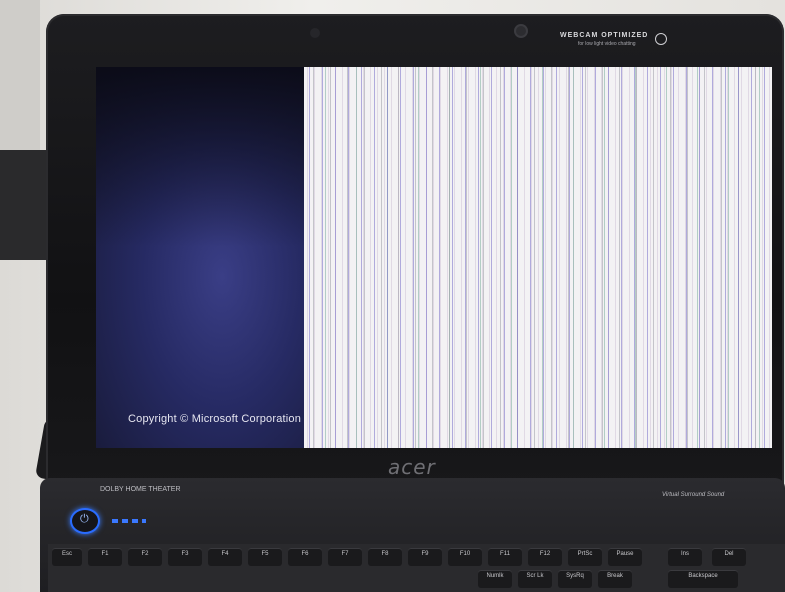 The width and height of the screenshot is (785, 592). Describe the element at coordinates (575, 576) in the screenshot. I see `key-label: SysRq` at that location.